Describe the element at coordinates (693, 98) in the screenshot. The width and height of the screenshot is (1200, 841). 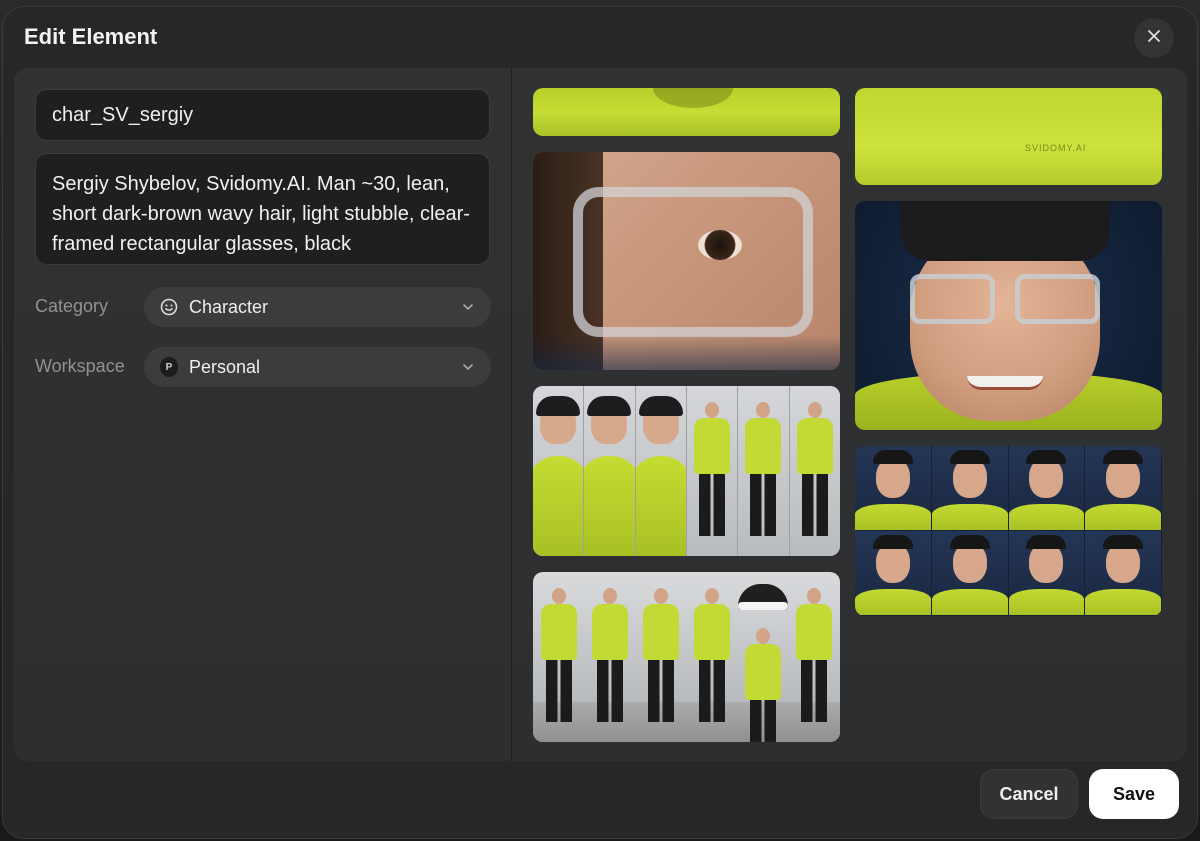
I see `hoodie-fold` at that location.